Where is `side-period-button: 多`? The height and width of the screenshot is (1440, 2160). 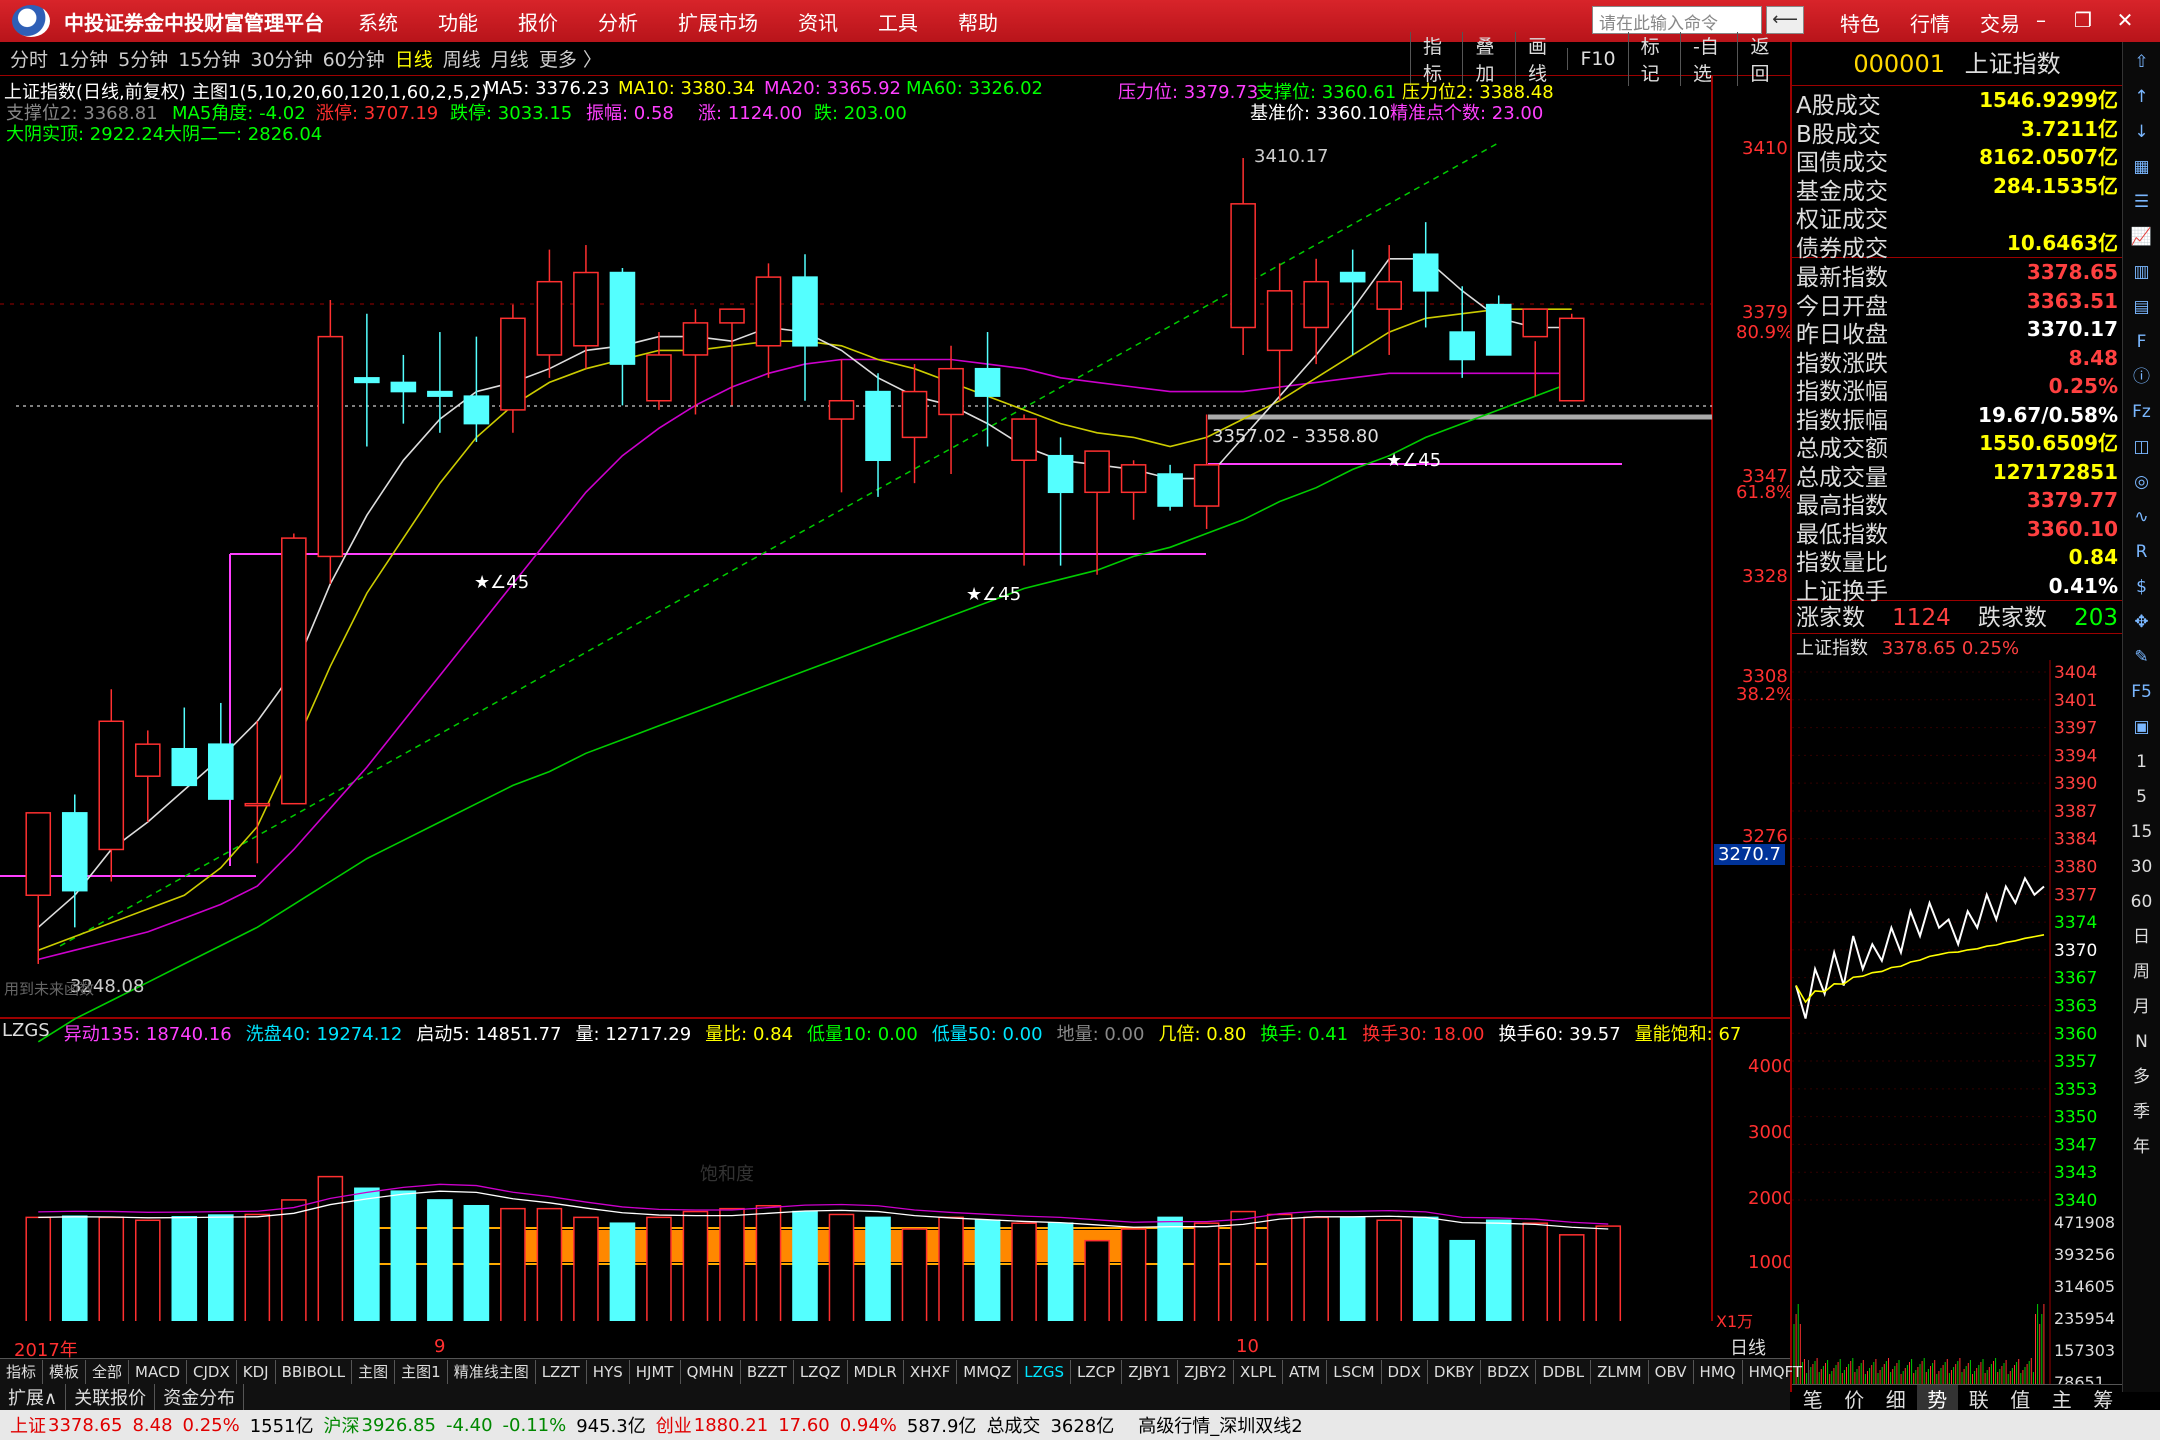
side-period-button: 多 is located at coordinates (2142, 1077).